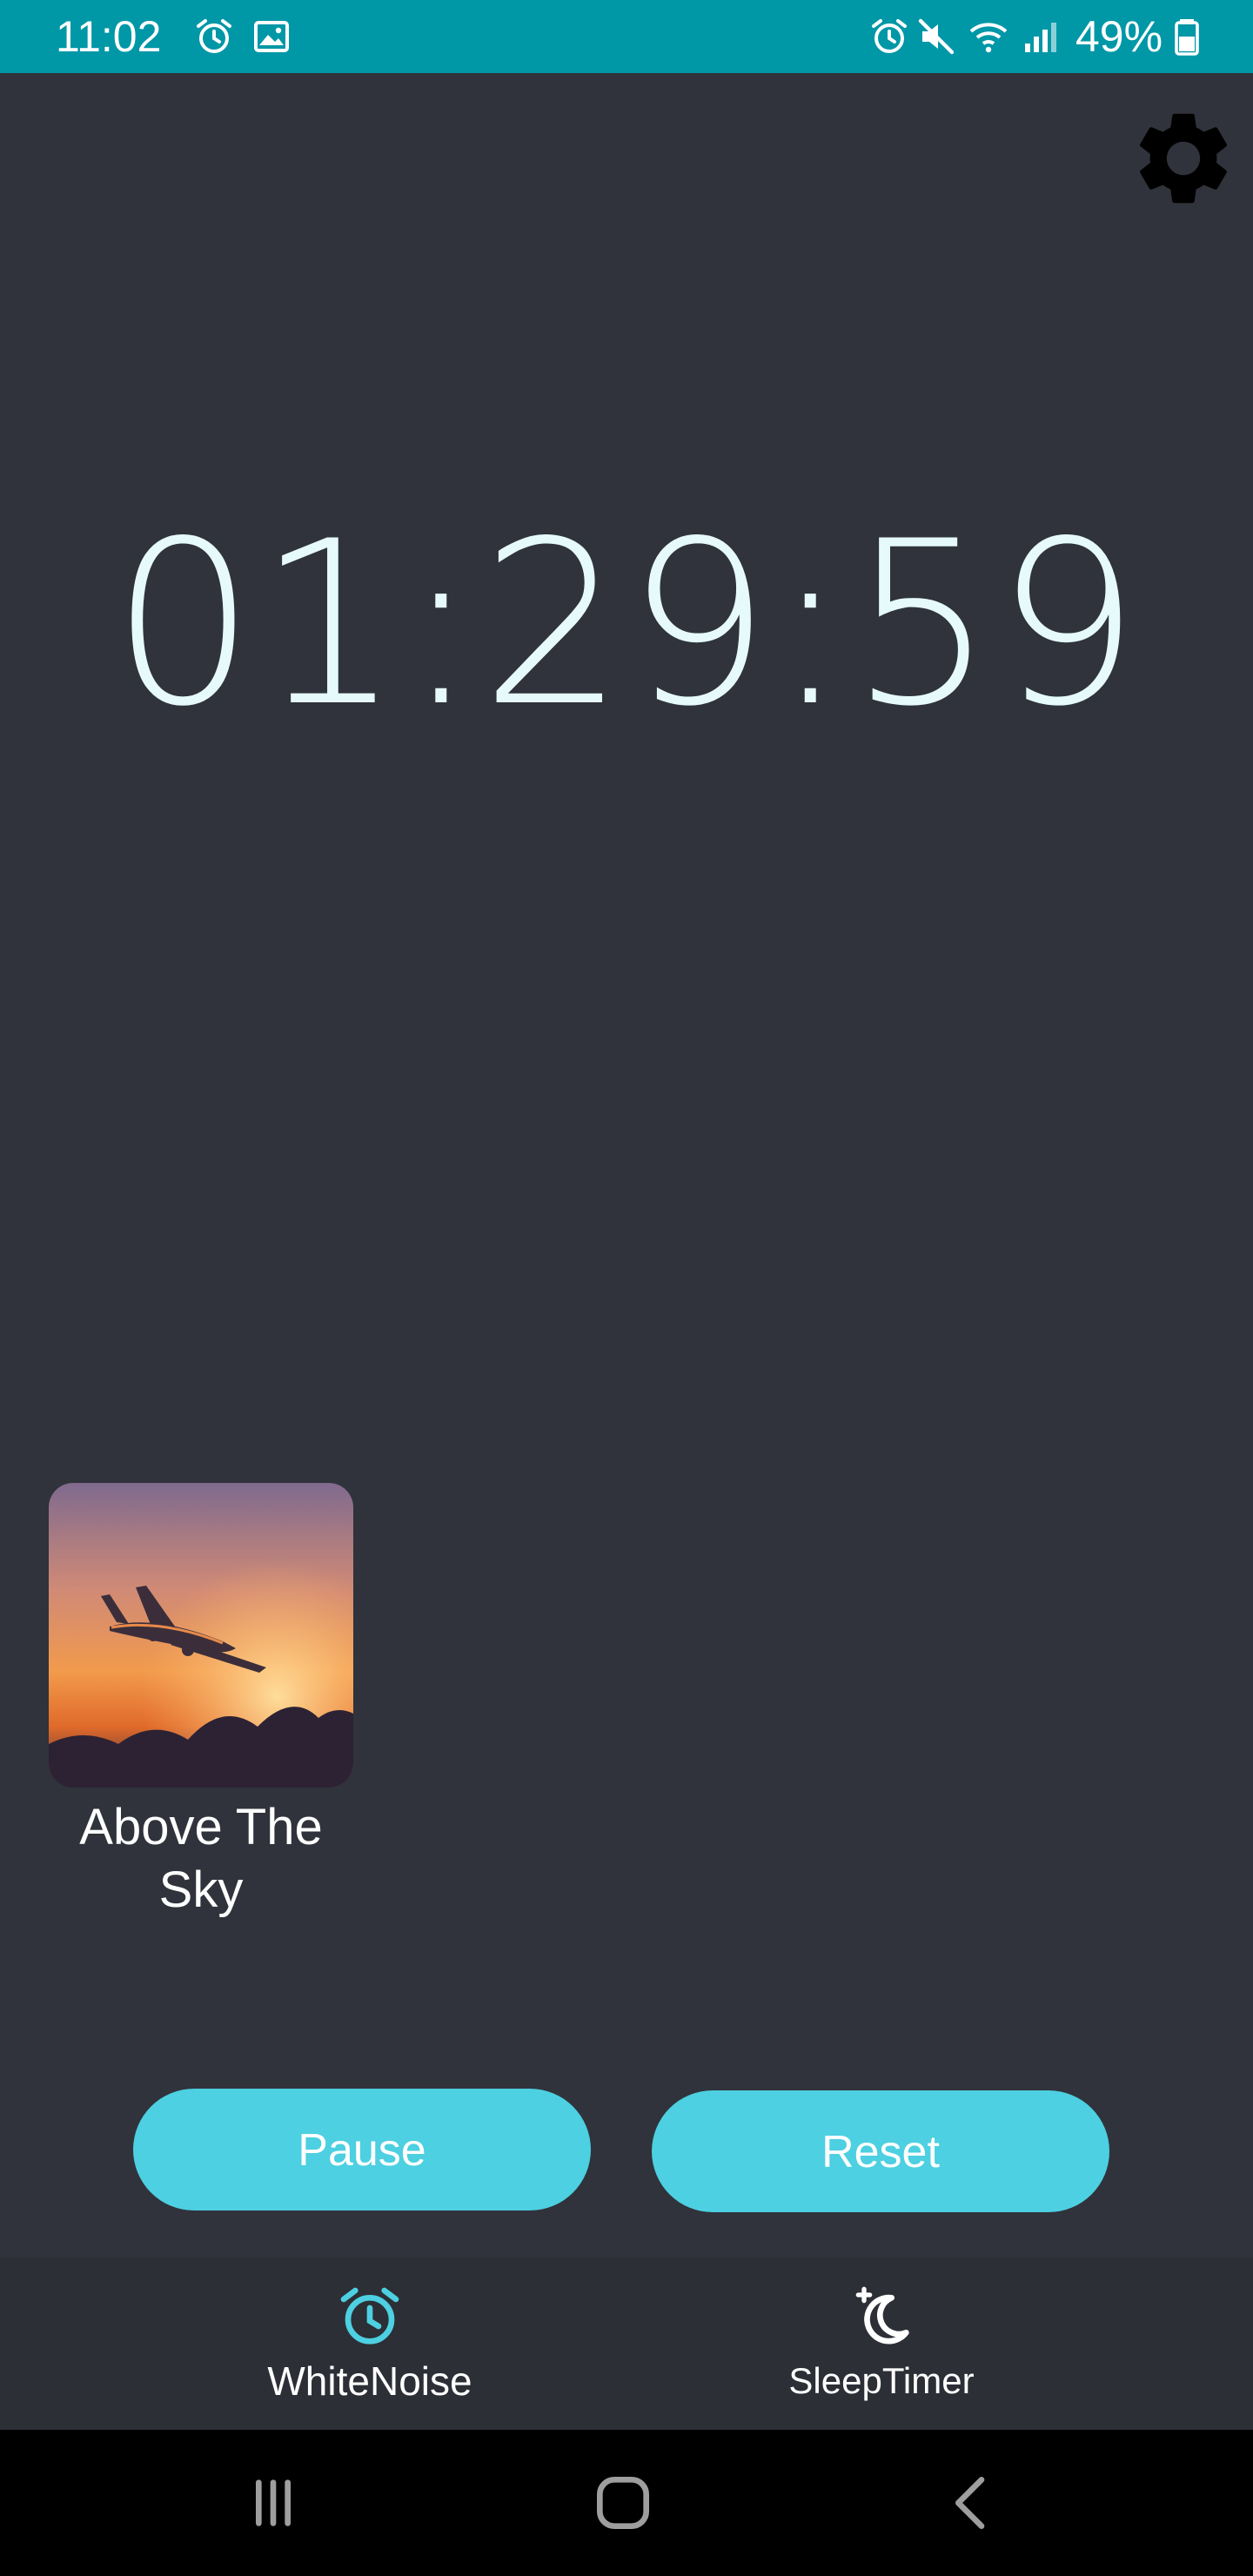 This screenshot has width=1253, height=2576. What do you see at coordinates (882, 2315) in the screenshot?
I see `moon-star-icon` at bounding box center [882, 2315].